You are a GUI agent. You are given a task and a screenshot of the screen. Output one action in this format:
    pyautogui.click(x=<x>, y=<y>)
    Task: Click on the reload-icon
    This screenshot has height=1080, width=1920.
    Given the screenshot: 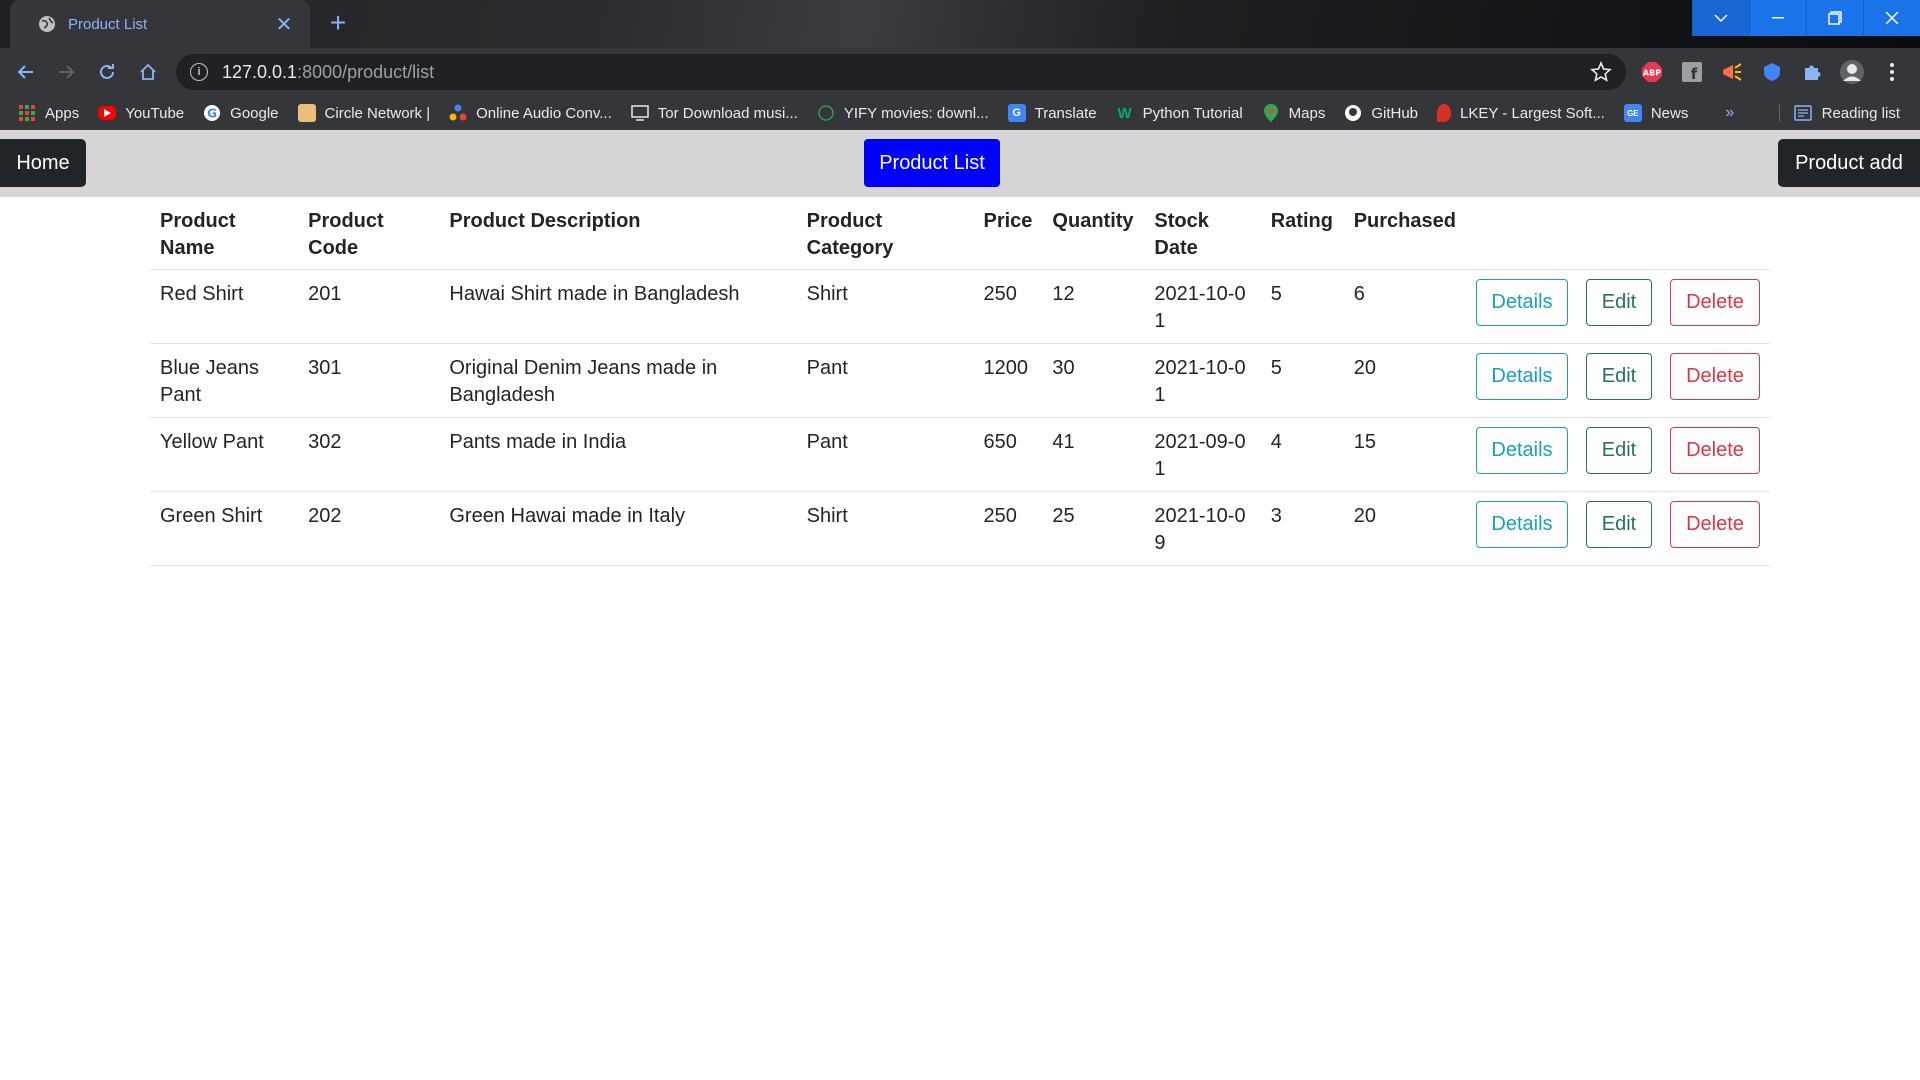 What is the action you would take?
    pyautogui.click(x=107, y=72)
    